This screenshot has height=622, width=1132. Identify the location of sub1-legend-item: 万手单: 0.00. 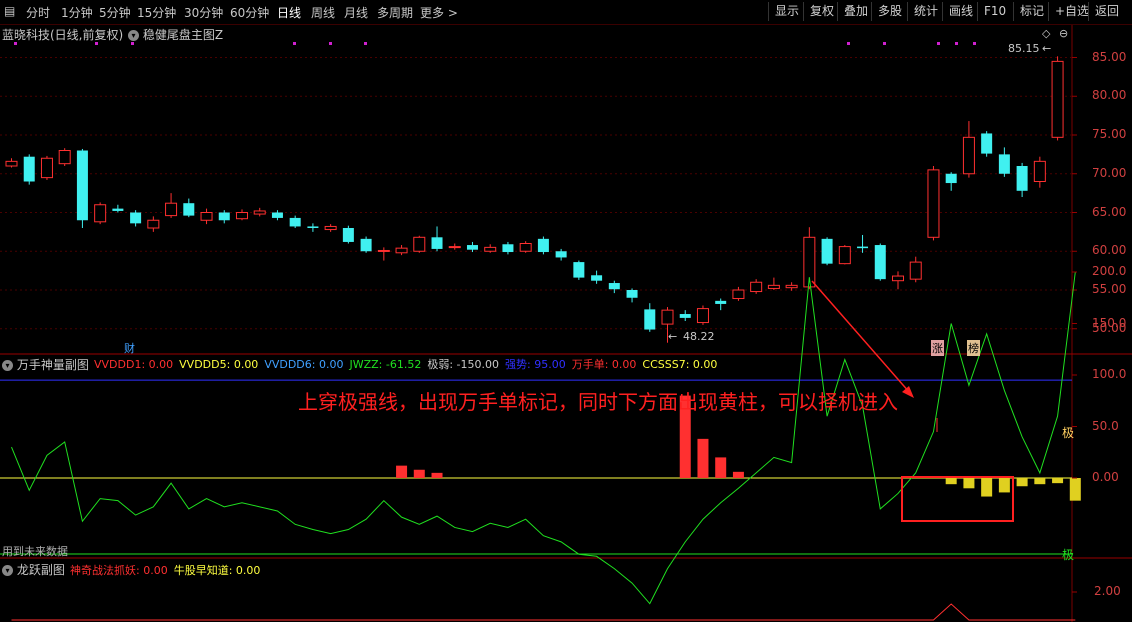
(604, 364).